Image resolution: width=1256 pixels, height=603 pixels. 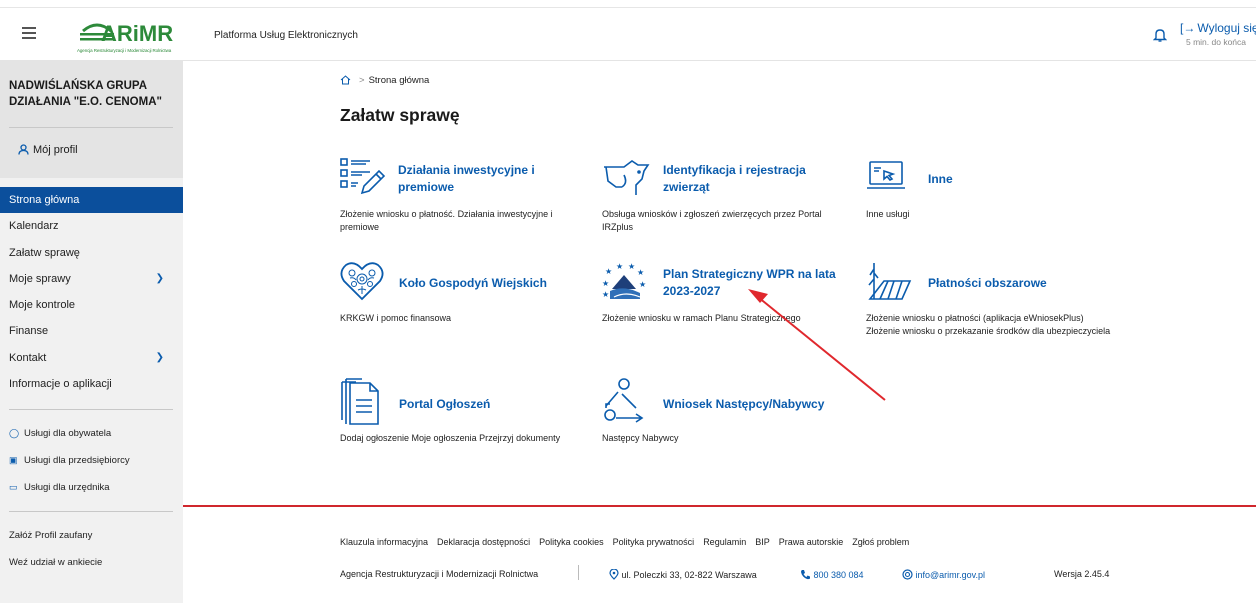 What do you see at coordinates (683, 574) in the screenshot?
I see `footer-address: ul. Poleczki 33, 02-822 Warszawa` at bounding box center [683, 574].